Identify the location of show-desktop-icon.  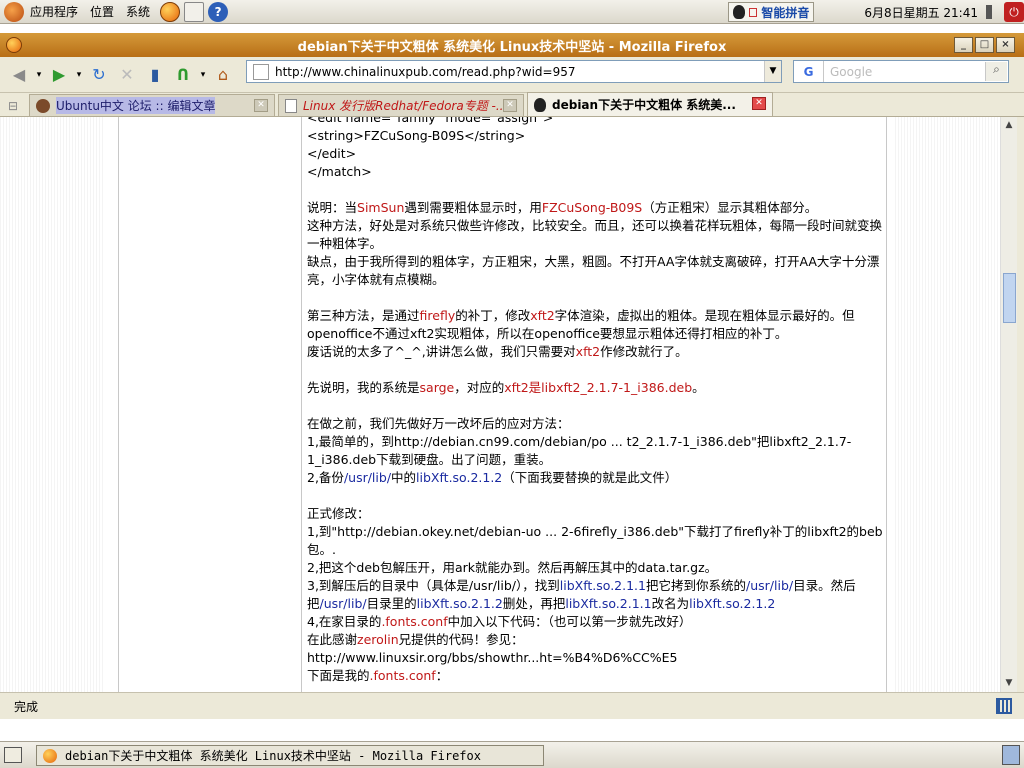
(13, 755).